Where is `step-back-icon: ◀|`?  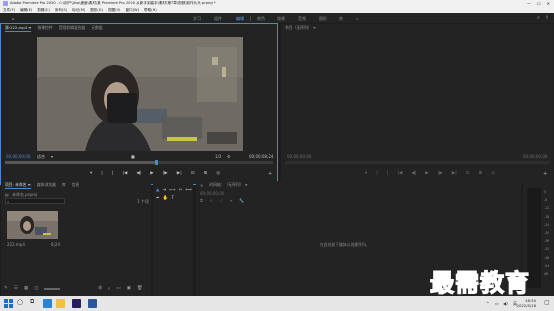 step-back-icon: ◀| is located at coordinates (138, 173).